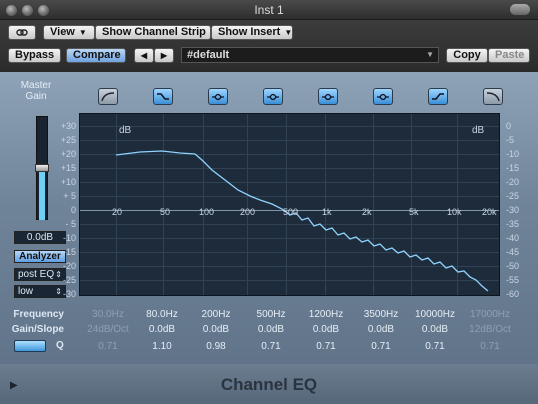  I want to click on right-db-tick: -55, so click(513, 280).